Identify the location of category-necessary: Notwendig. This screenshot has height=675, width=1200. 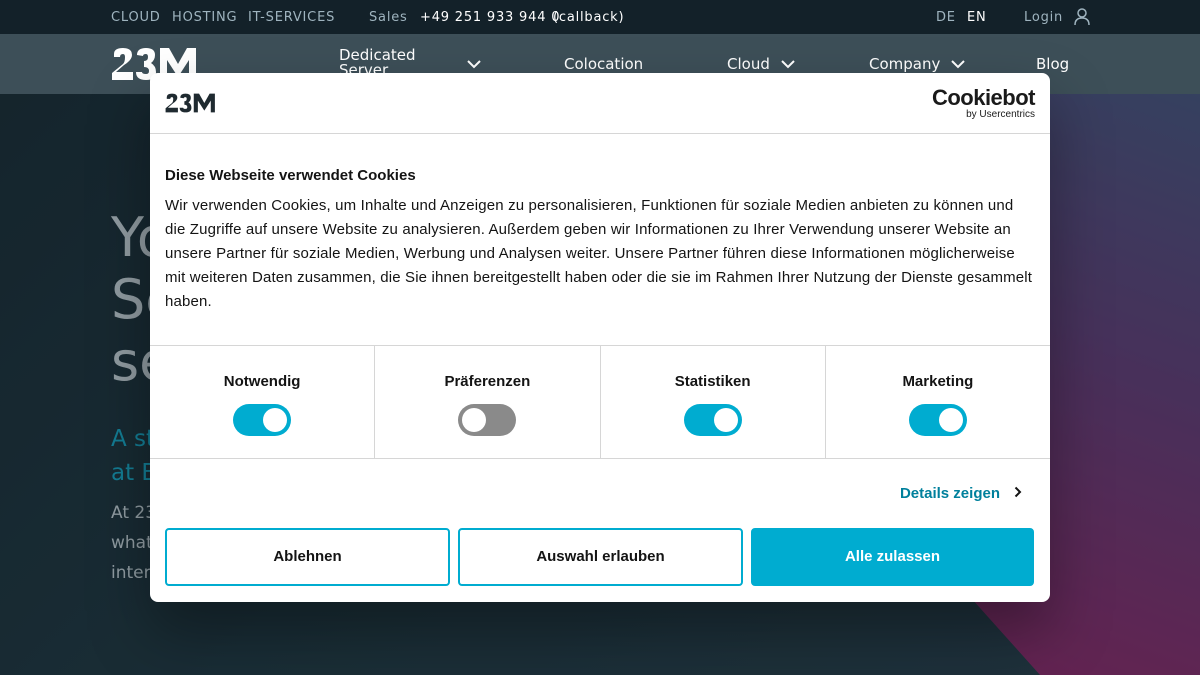
(263, 402).